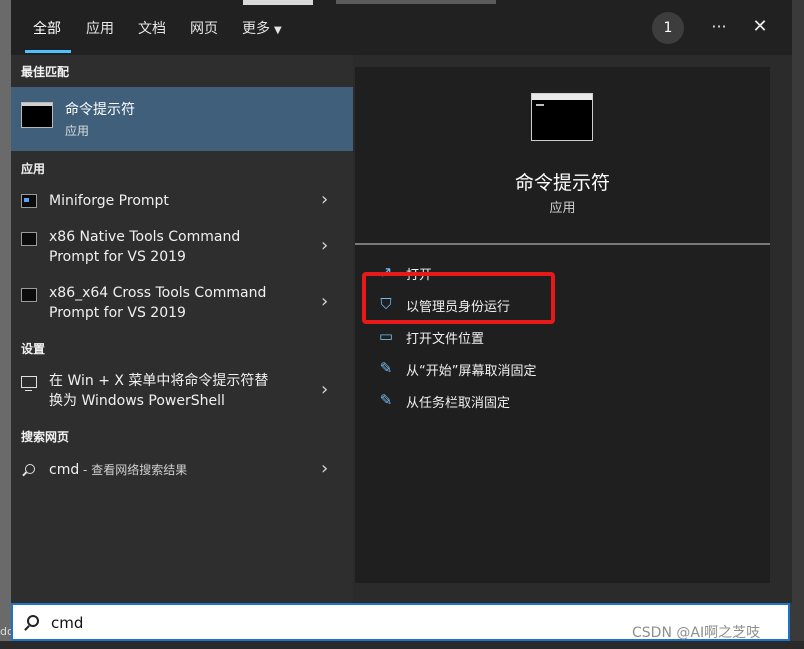  I want to click on list-item-miniforge: Miniforge Prompt ›, so click(182, 204).